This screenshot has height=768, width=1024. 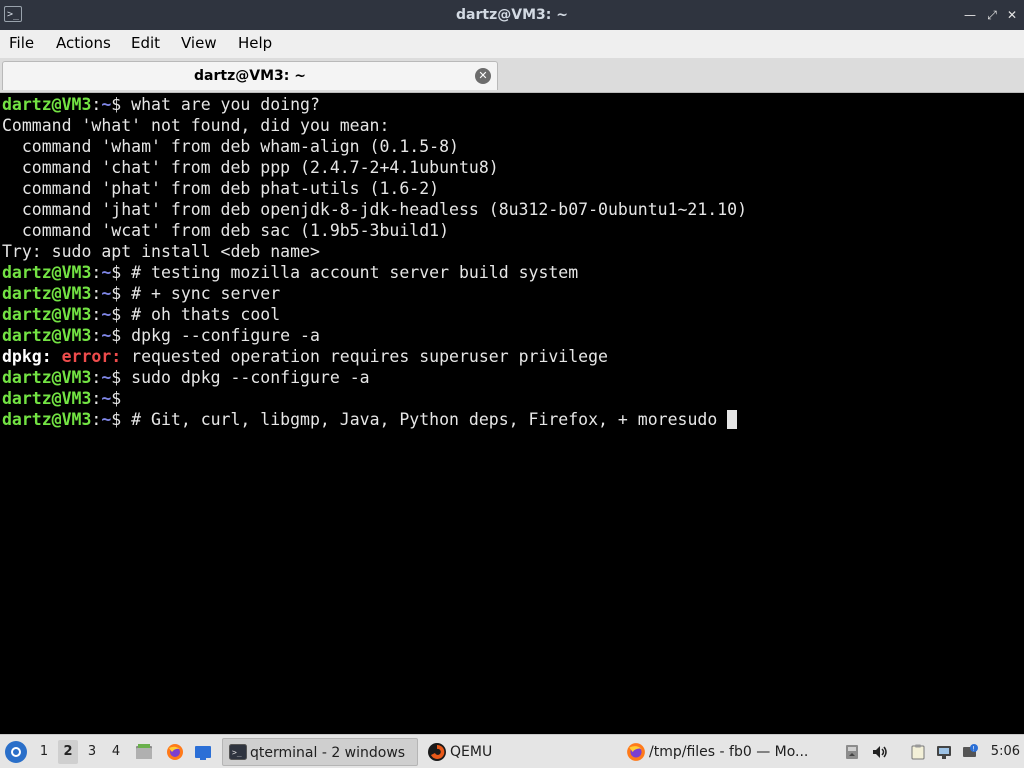 I want to click on tab-bar: dartz@VM3: ~ ✕, so click(x=512, y=75).